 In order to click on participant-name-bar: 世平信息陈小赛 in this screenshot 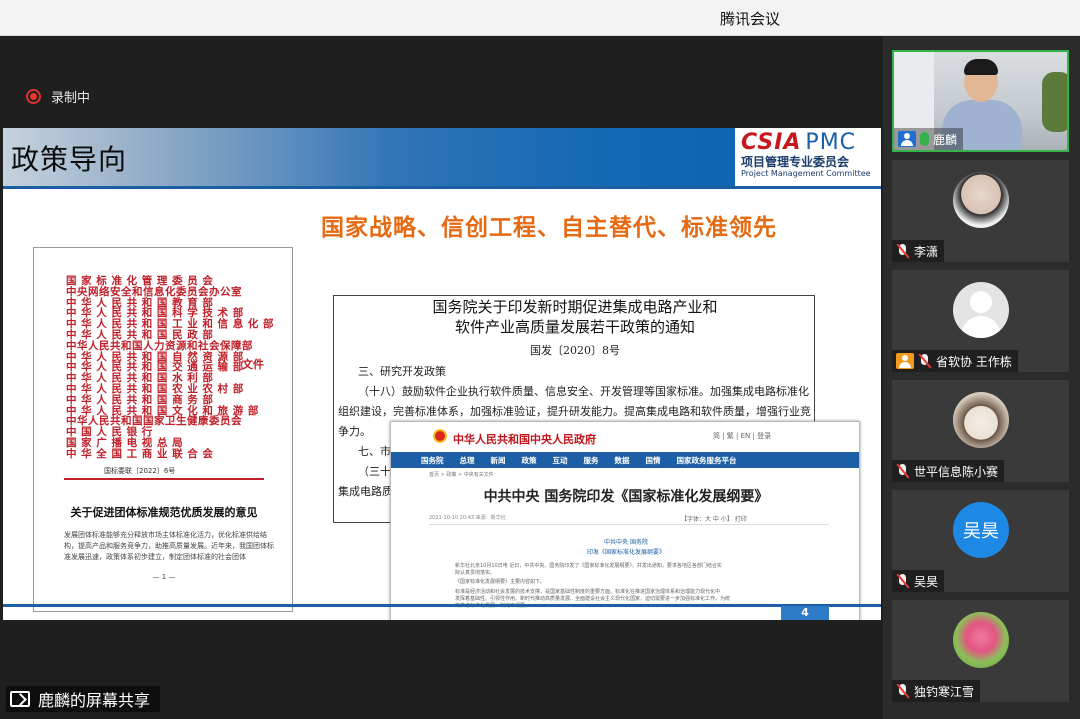, I will do `click(948, 471)`.